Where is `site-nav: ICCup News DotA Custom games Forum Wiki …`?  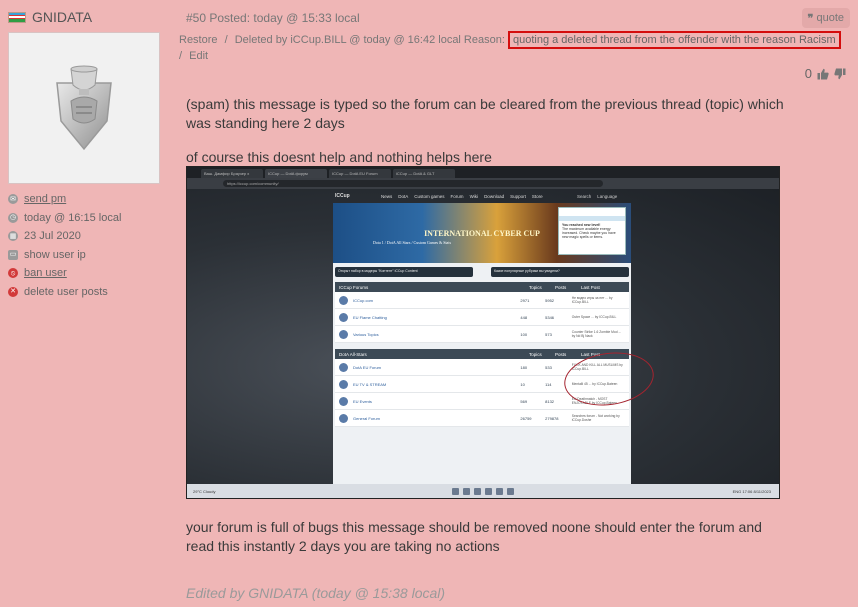
site-nav: ICCup News DotA Custom games Forum Wiki … is located at coordinates (483, 196).